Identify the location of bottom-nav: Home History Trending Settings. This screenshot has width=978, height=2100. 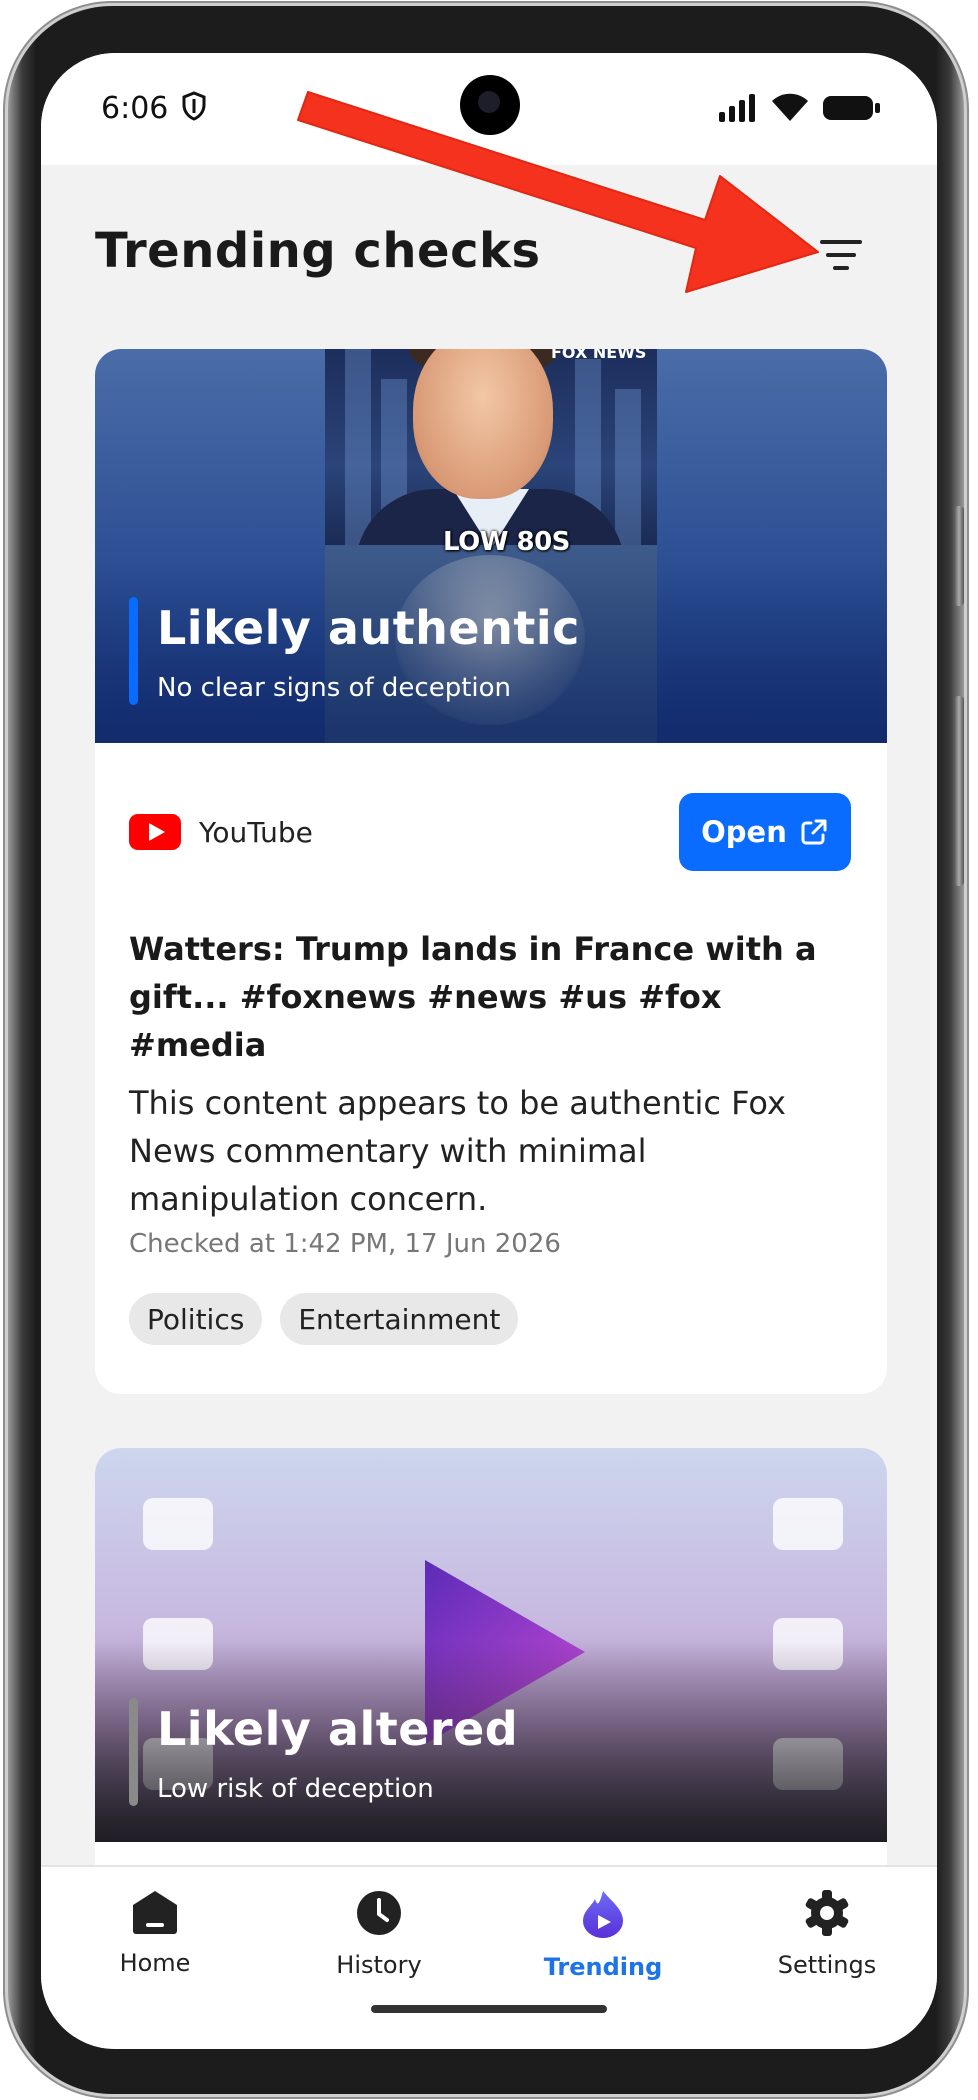
(489, 1957).